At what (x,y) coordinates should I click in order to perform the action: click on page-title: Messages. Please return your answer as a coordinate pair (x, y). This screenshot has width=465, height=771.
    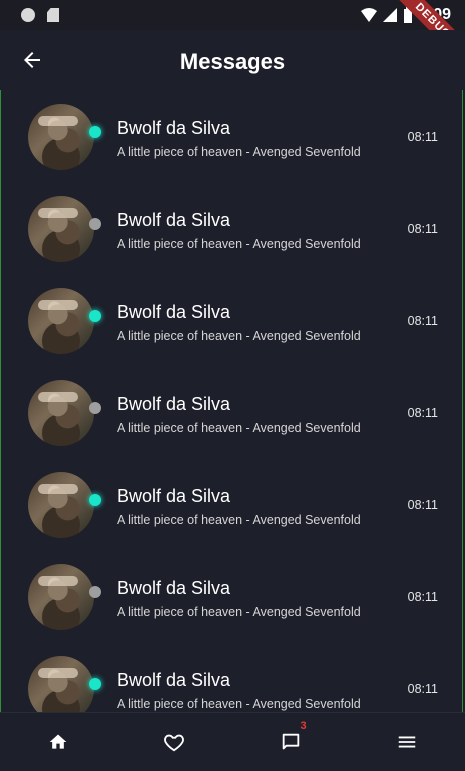
    Looking at the image, I should click on (232, 61).